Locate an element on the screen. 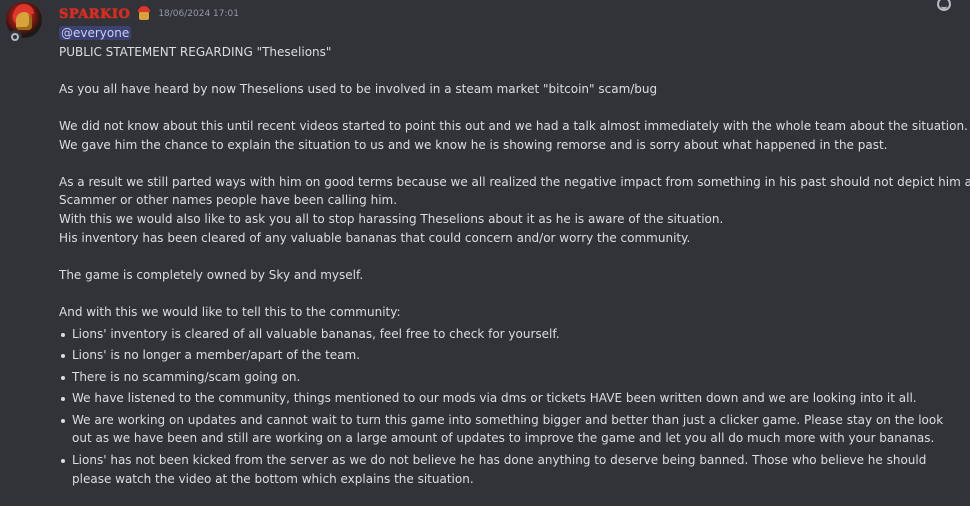  status-icon is located at coordinates (15, 37).